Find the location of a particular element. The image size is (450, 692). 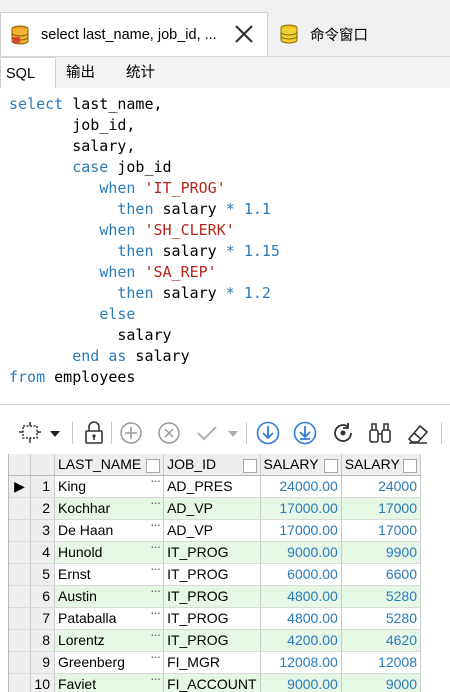

fetch-next-icon is located at coordinates (268, 433).